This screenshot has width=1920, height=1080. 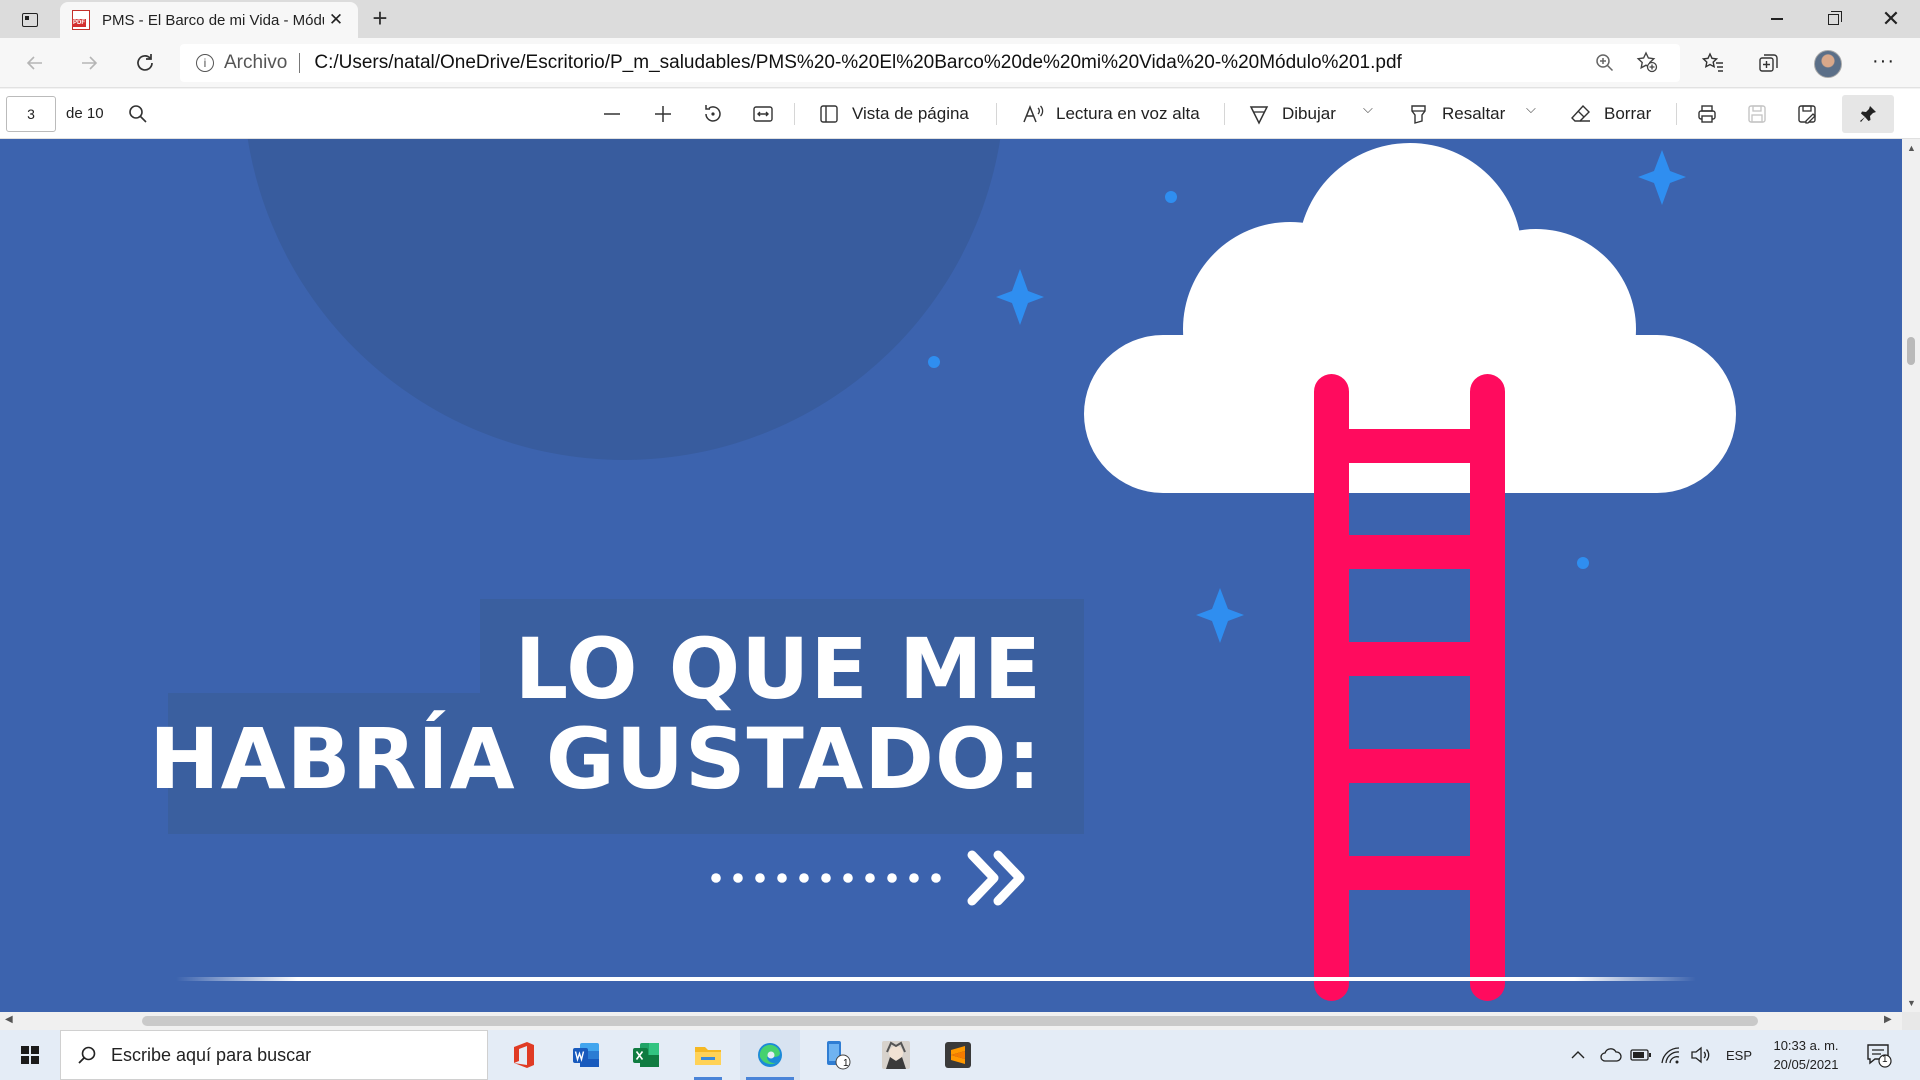 I want to click on word-icon, so click(x=586, y=1055).